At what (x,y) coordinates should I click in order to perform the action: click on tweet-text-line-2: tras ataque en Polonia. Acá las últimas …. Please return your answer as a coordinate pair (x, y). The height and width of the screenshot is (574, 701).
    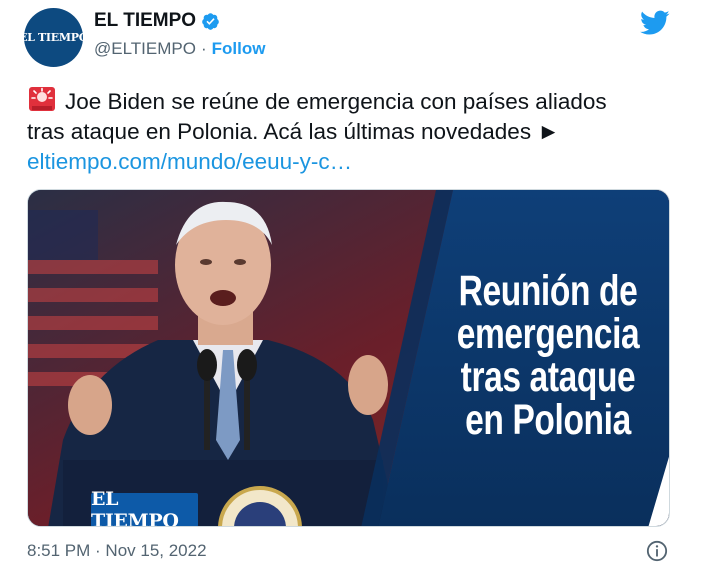
    Looking at the image, I should click on (293, 131).